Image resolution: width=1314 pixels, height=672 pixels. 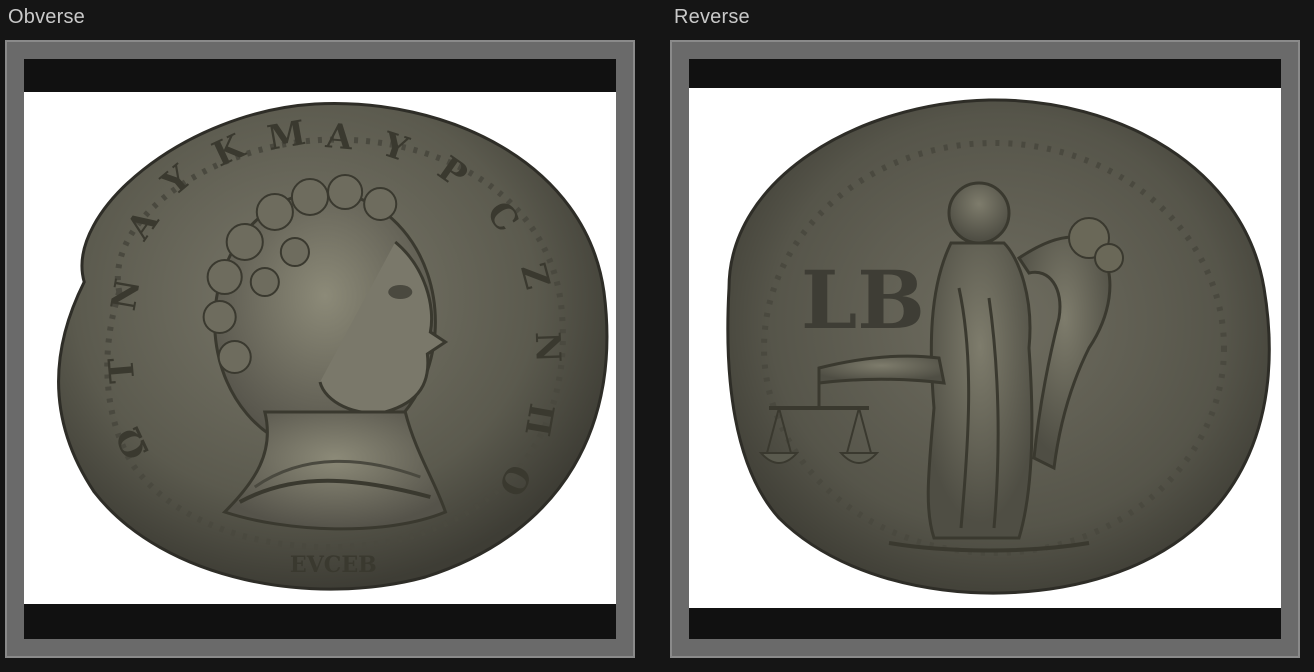 What do you see at coordinates (46, 17) in the screenshot?
I see `obverse-label: Obverse` at bounding box center [46, 17].